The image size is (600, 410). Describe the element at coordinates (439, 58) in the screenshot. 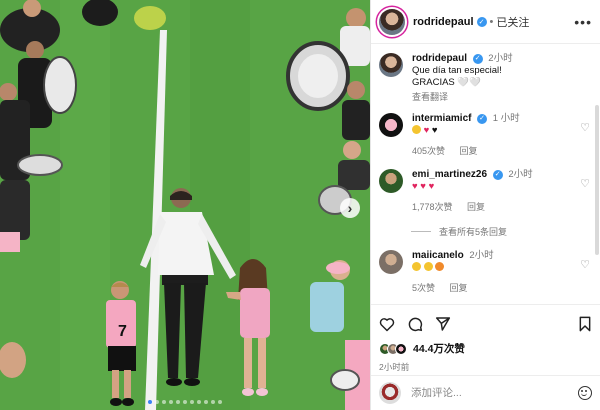

I see `caption-username: rodridepaul` at that location.